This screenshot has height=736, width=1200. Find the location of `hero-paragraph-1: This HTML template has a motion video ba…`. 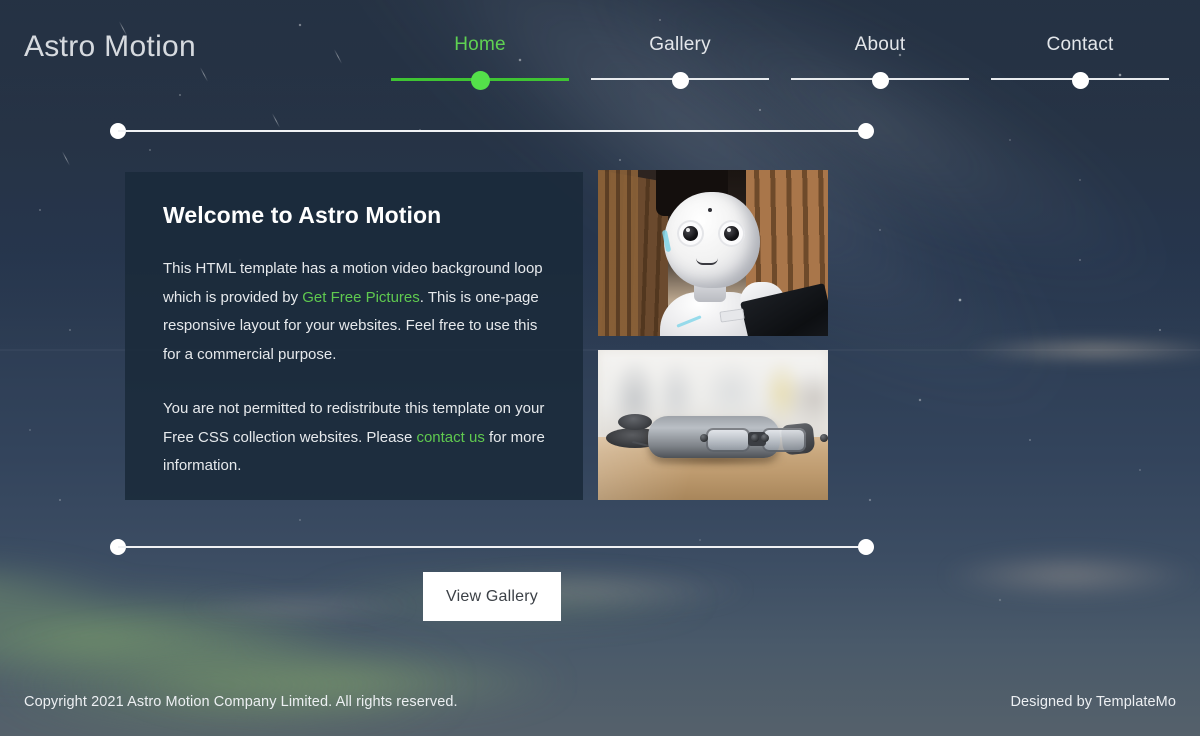

hero-paragraph-1: This HTML template has a motion video ba… is located at coordinates (354, 312).